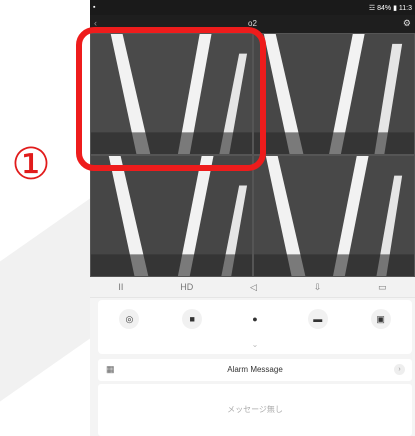 This screenshot has width=415, height=436. I want to click on video-control-bar: II HD ◁ ⇩ ▭, so click(252, 287).